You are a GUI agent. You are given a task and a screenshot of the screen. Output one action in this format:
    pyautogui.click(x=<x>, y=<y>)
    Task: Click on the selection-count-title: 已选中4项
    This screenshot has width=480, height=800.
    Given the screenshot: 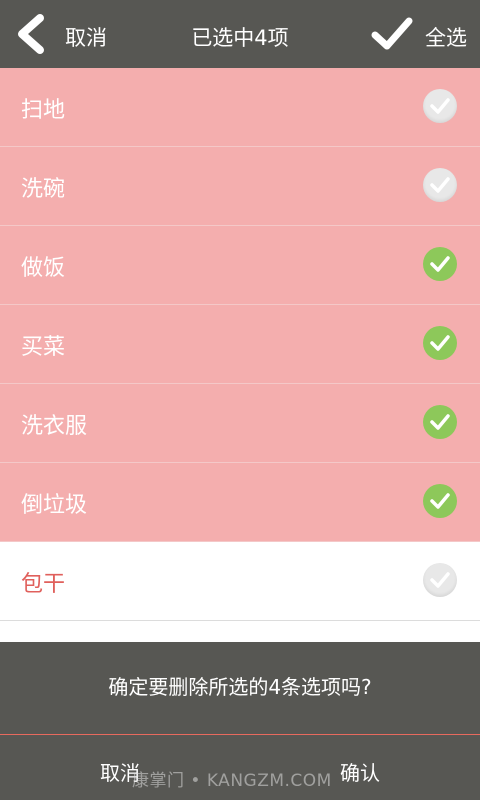 What is the action you would take?
    pyautogui.click(x=240, y=38)
    